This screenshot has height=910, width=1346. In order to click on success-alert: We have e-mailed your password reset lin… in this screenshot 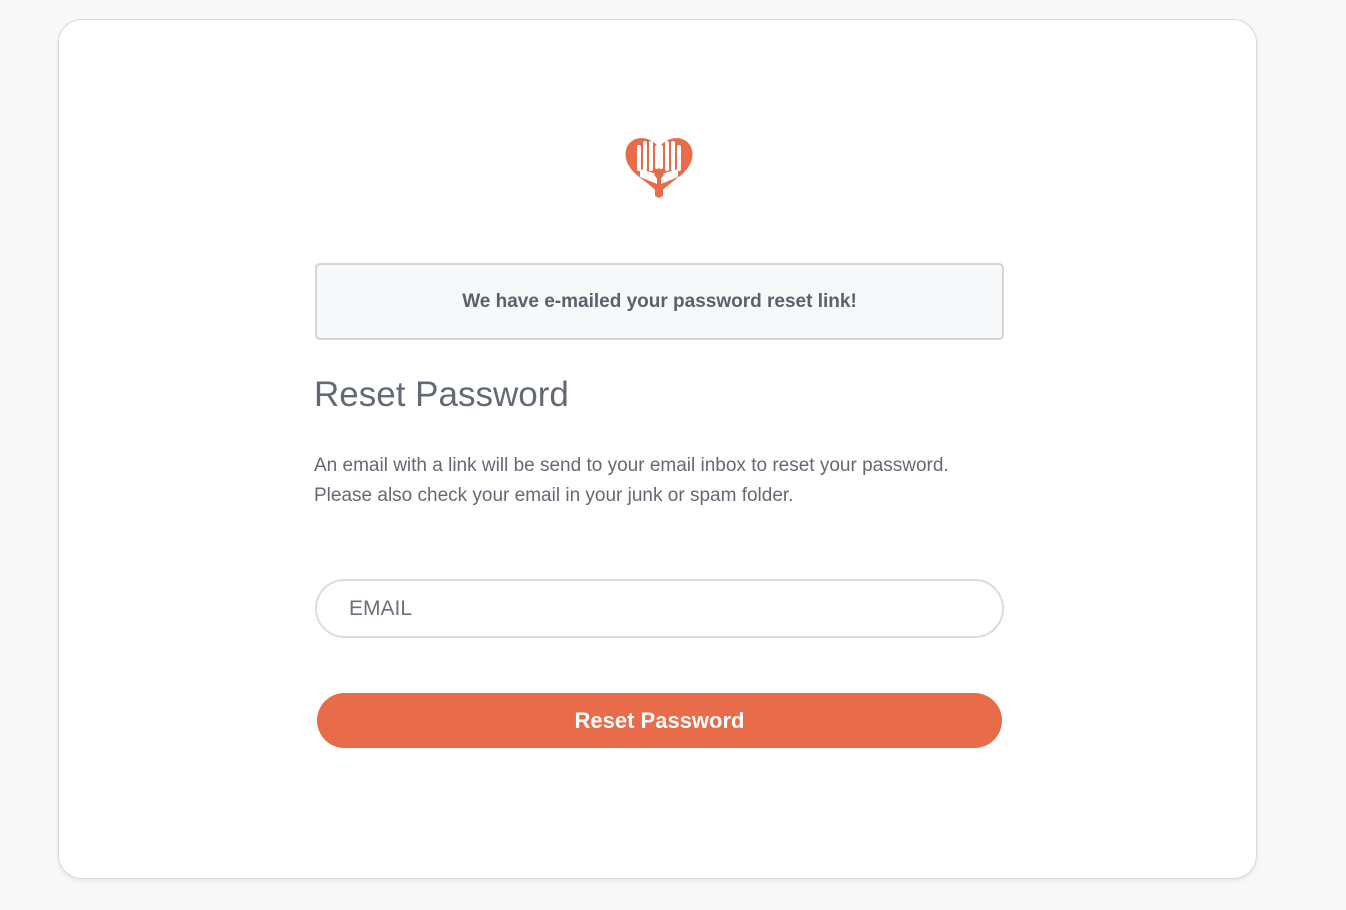, I will do `click(659, 301)`.